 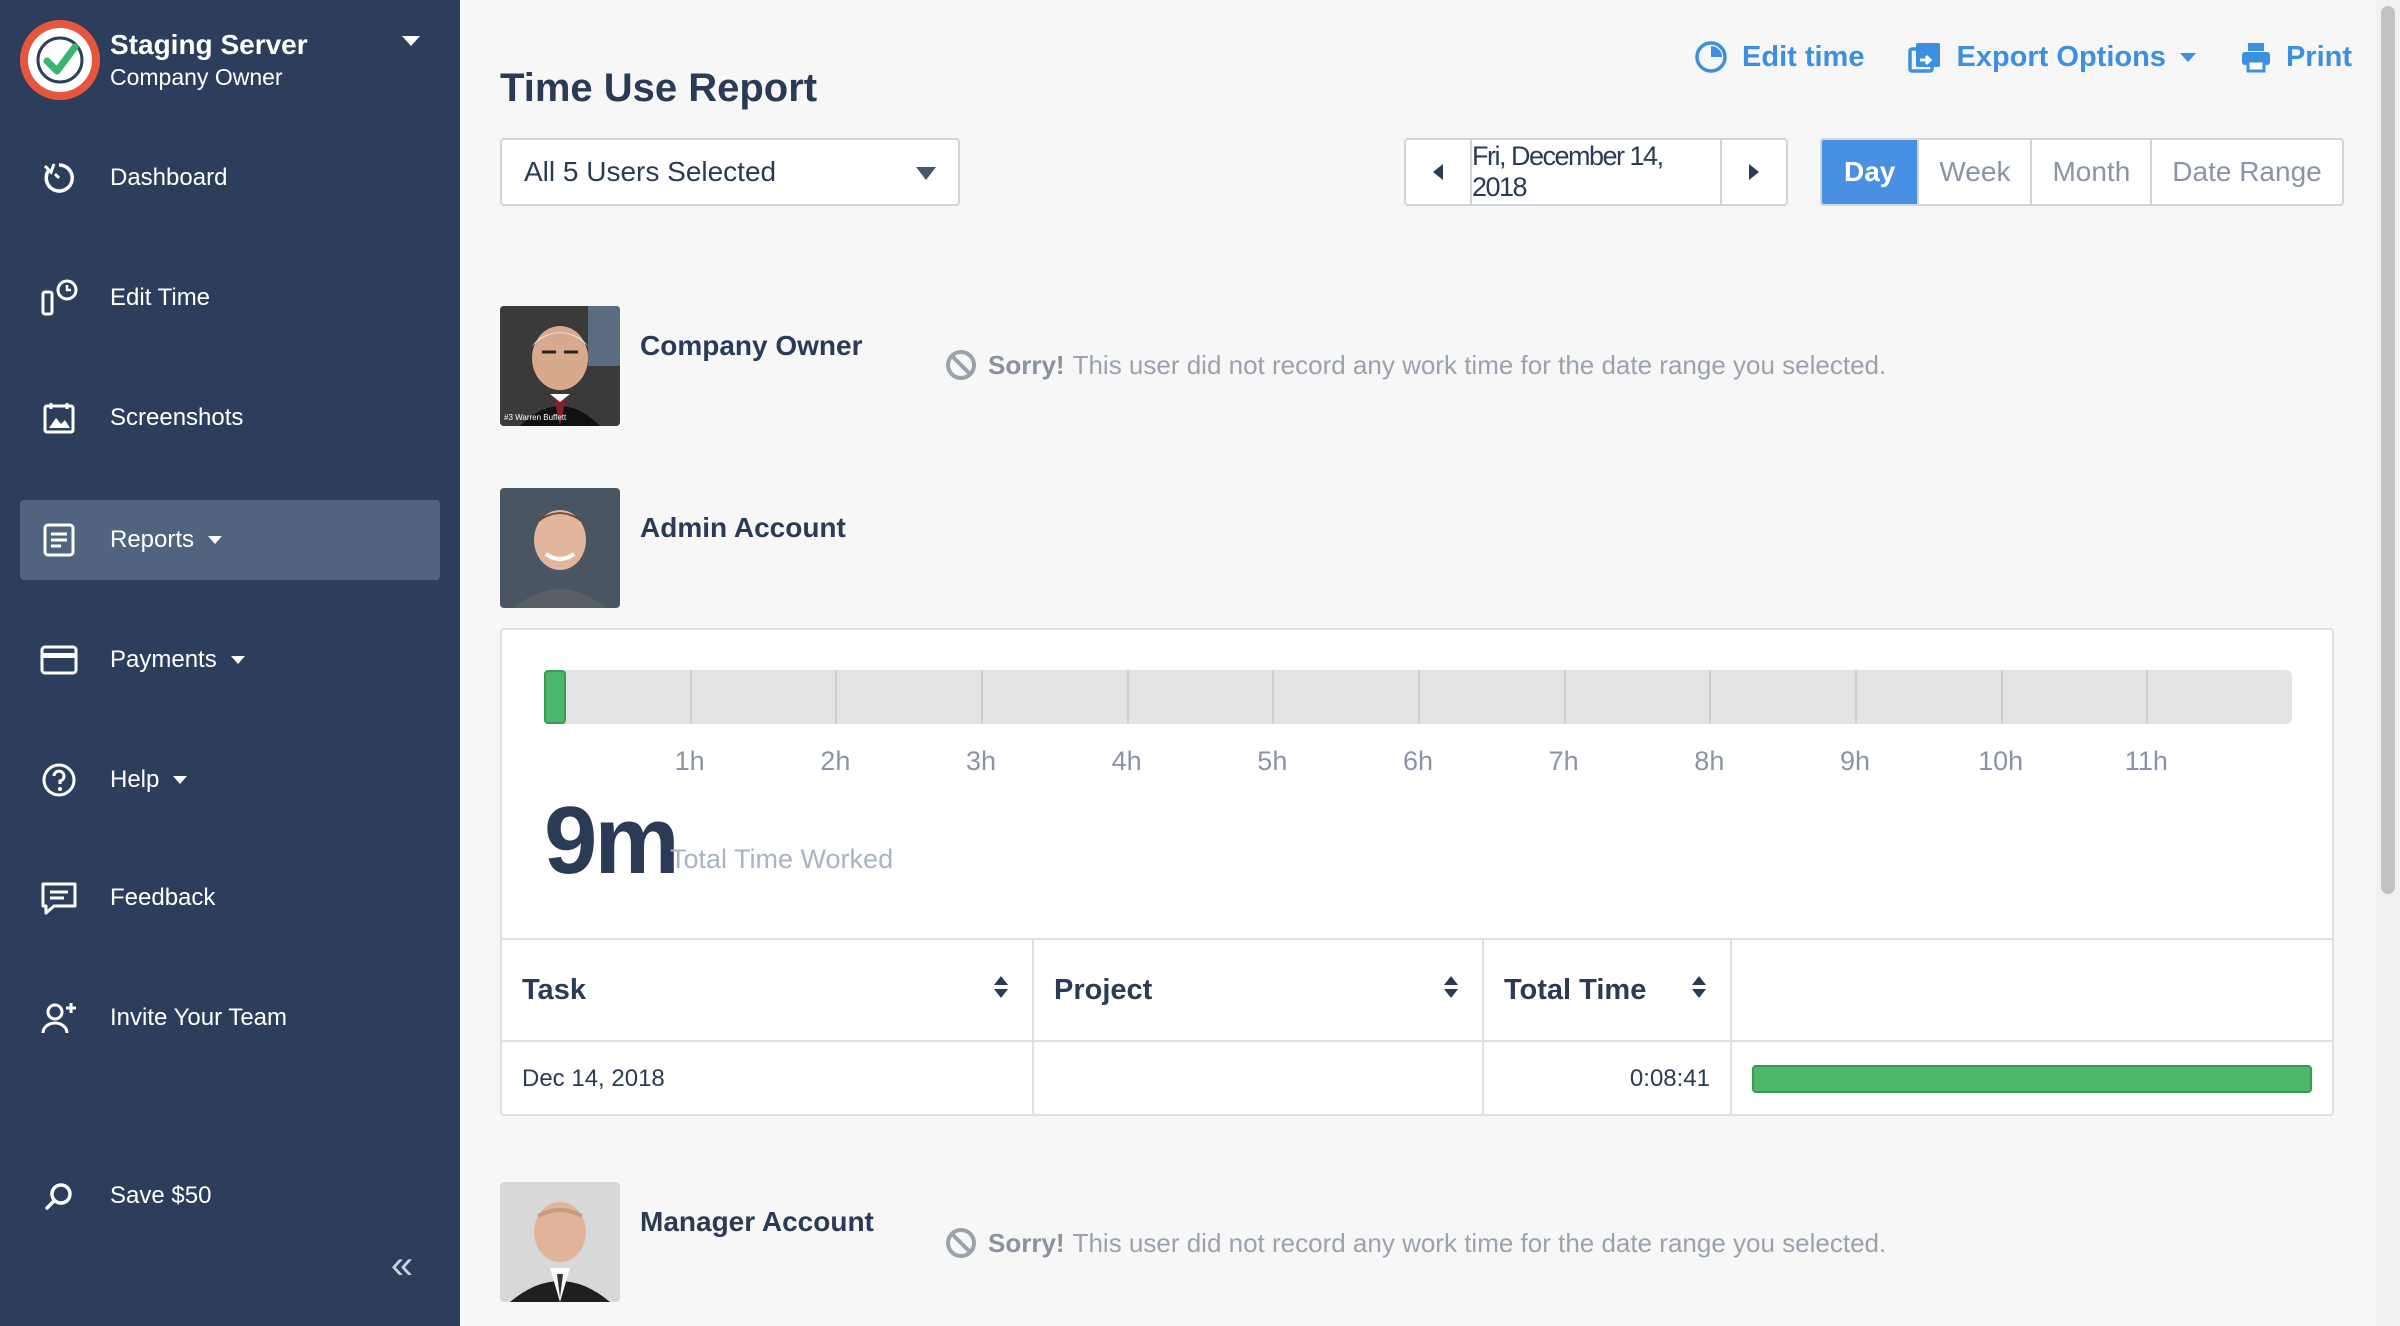 I want to click on payments-icon, so click(x=59, y=660).